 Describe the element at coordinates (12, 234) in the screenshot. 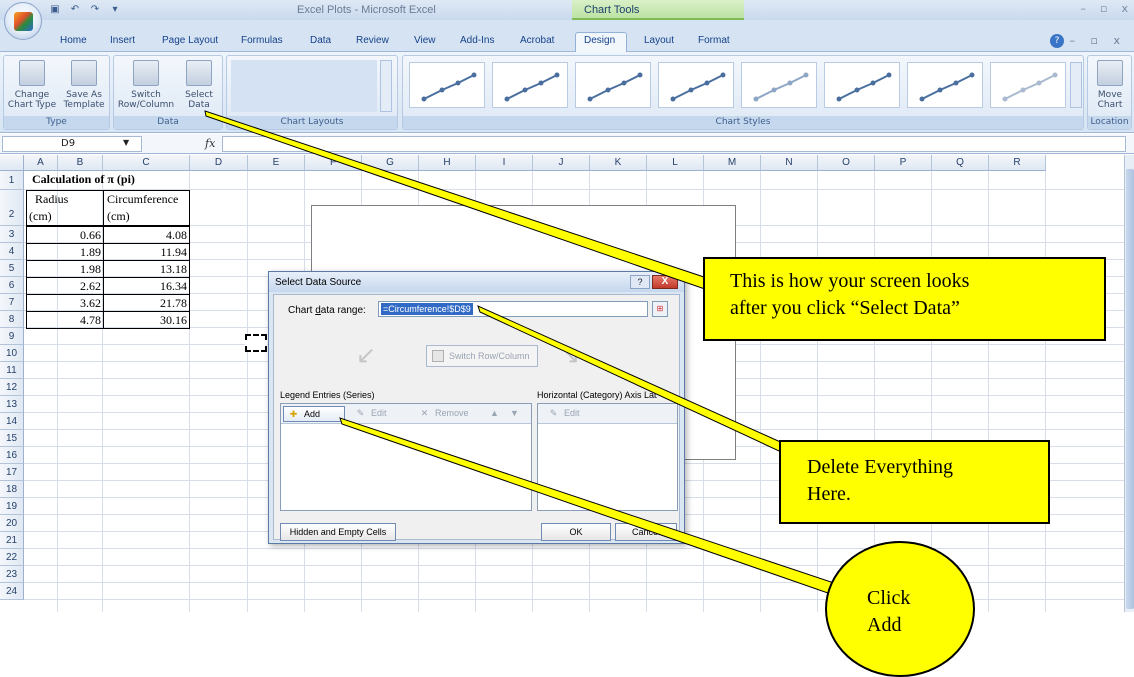

I see `row-header: 3` at that location.